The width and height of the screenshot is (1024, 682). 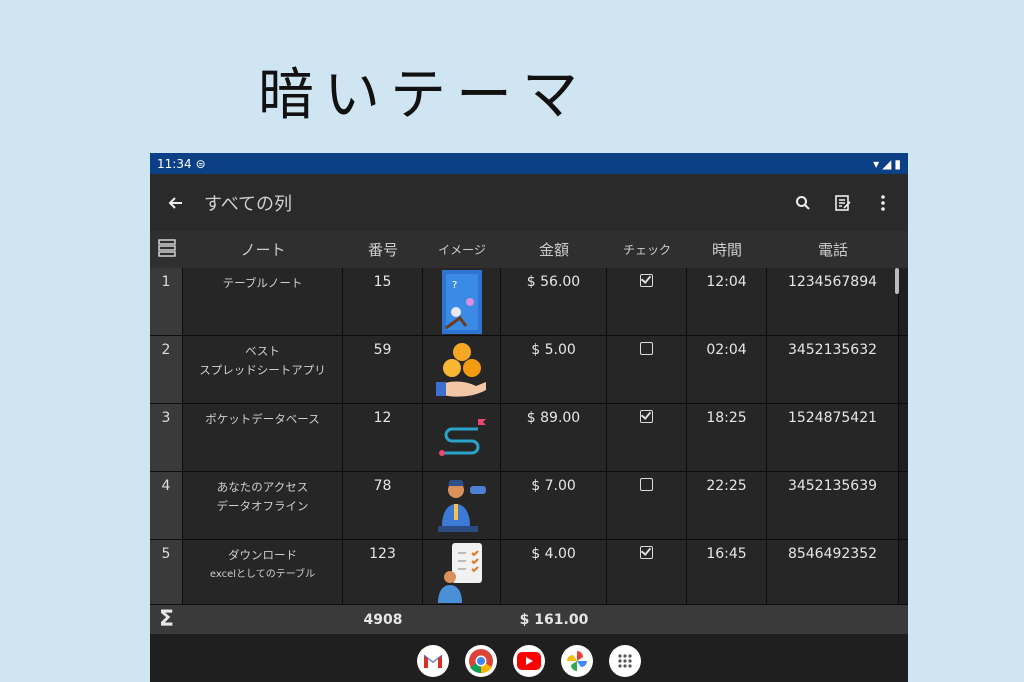 I want to click on edit-note-icon, so click(x=843, y=203).